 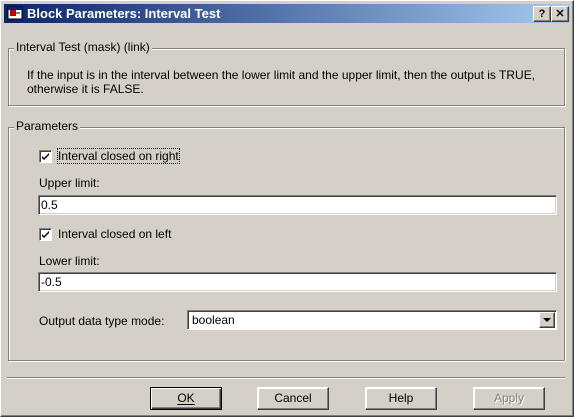 I want to click on output-type-label: Output data type mode:, so click(x=102, y=321).